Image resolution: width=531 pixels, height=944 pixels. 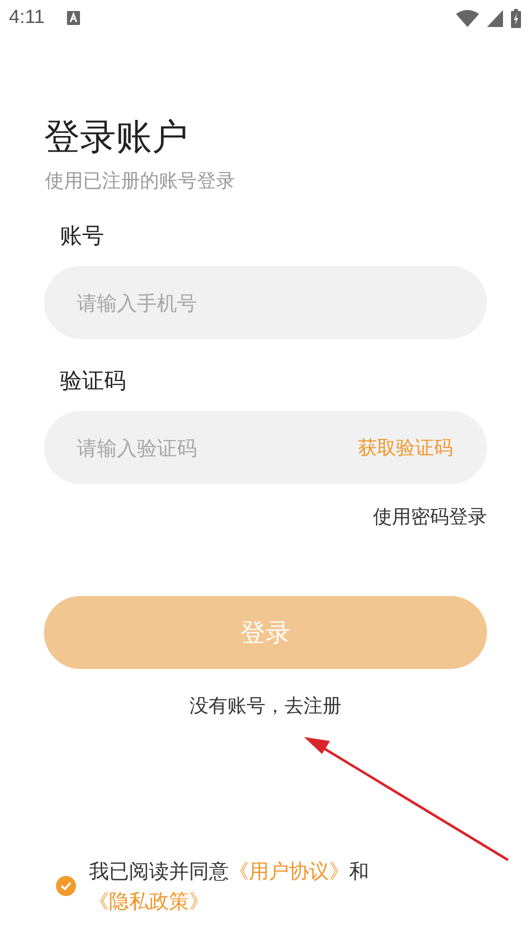 I want to click on page-title: 登录账户, so click(x=116, y=138).